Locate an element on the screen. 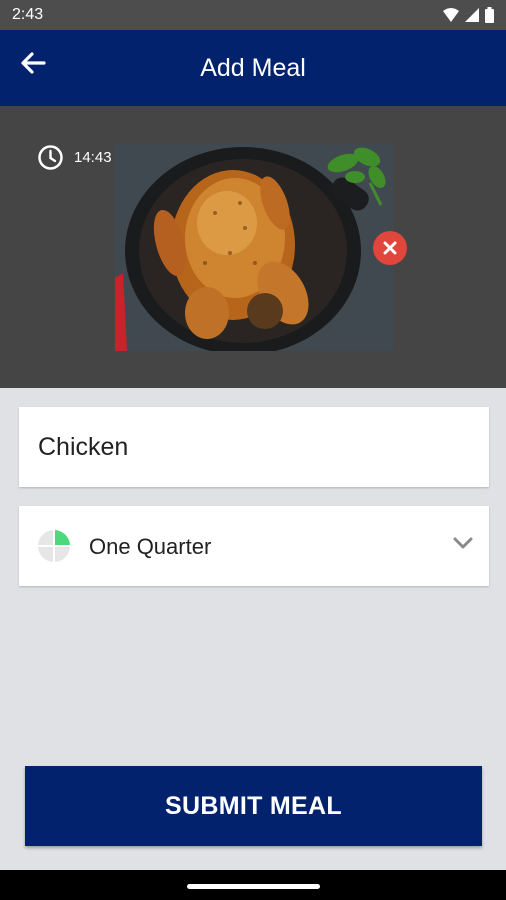 The image size is (506, 900). system-nav-bar is located at coordinates (253, 885).